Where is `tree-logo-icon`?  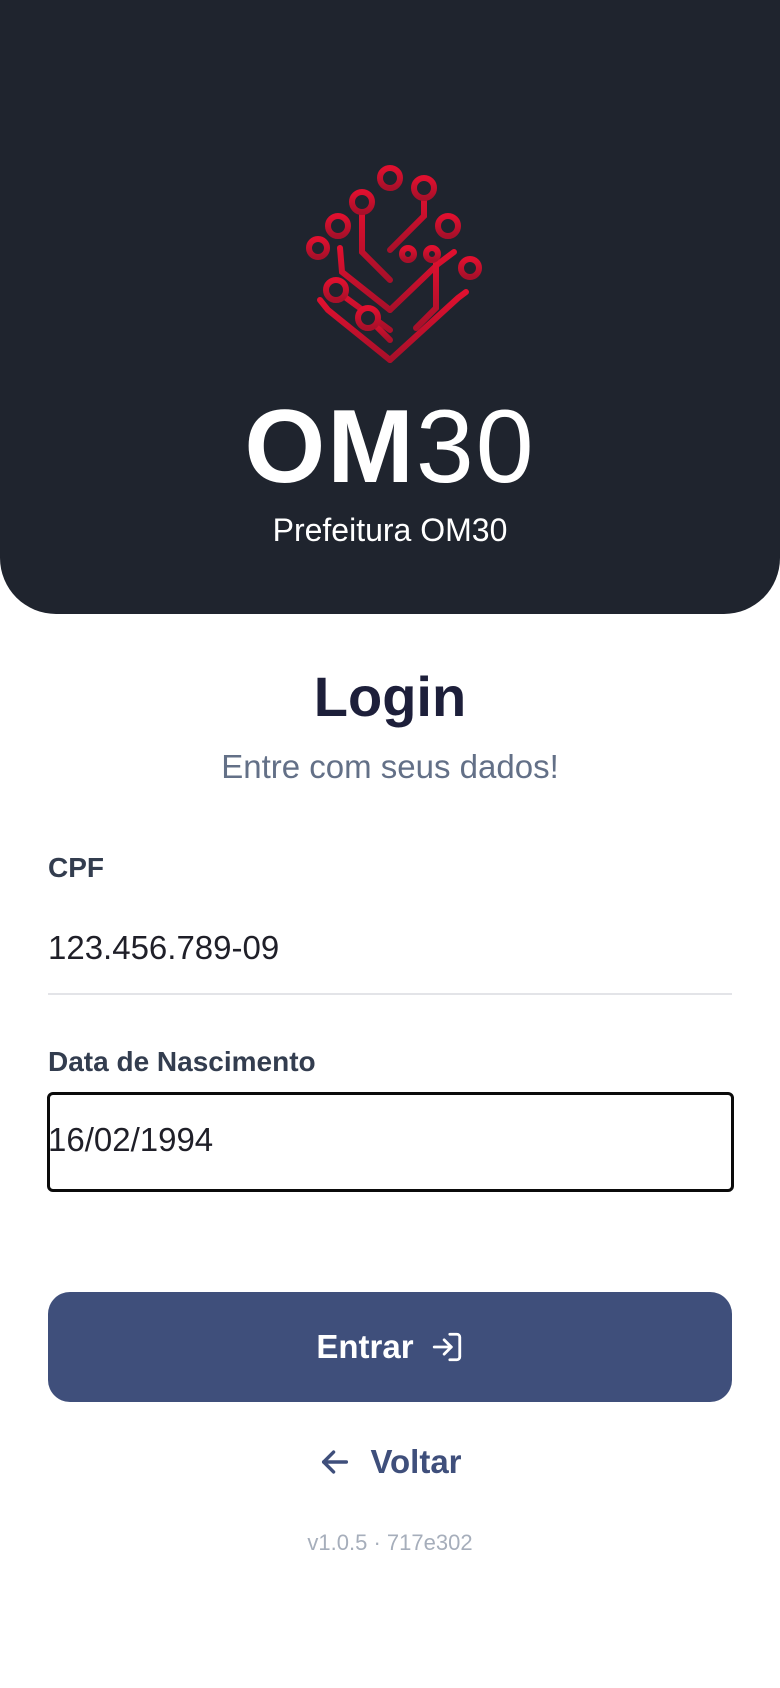
tree-logo-icon is located at coordinates (394, 275).